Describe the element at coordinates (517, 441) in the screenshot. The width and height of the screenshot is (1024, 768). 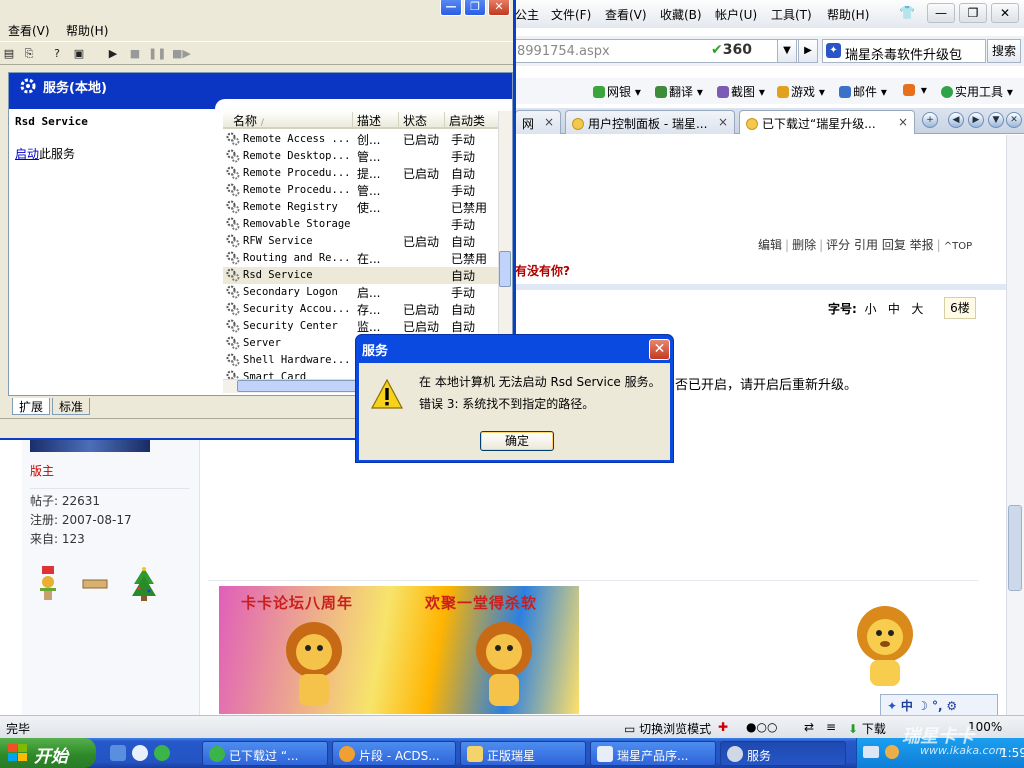
I see `ok-button: 确定` at that location.